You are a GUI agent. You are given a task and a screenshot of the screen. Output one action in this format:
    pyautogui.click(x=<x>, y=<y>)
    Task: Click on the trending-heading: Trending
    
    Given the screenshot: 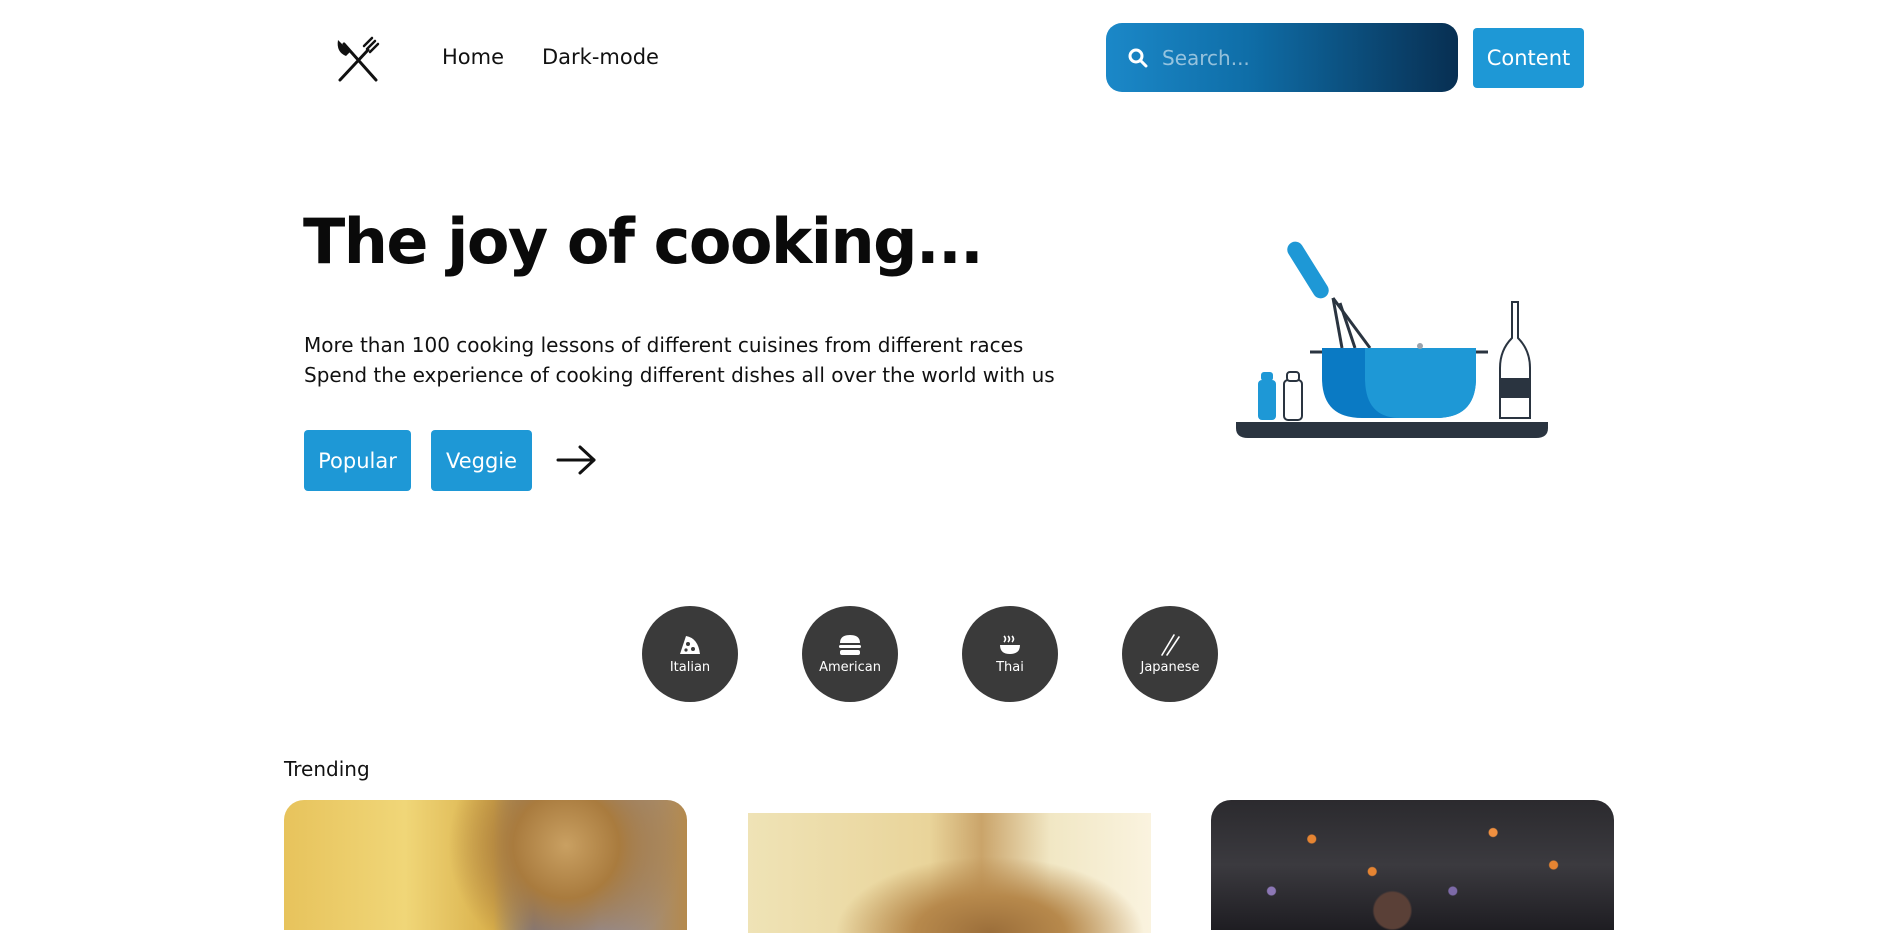 What is the action you would take?
    pyautogui.click(x=327, y=769)
    